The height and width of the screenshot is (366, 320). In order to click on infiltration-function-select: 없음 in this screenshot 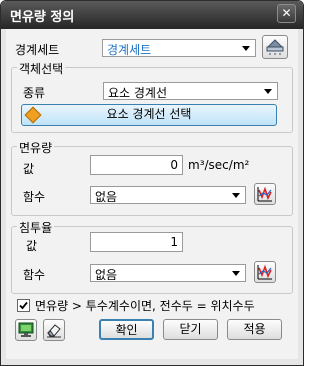, I will do `click(168, 273)`.